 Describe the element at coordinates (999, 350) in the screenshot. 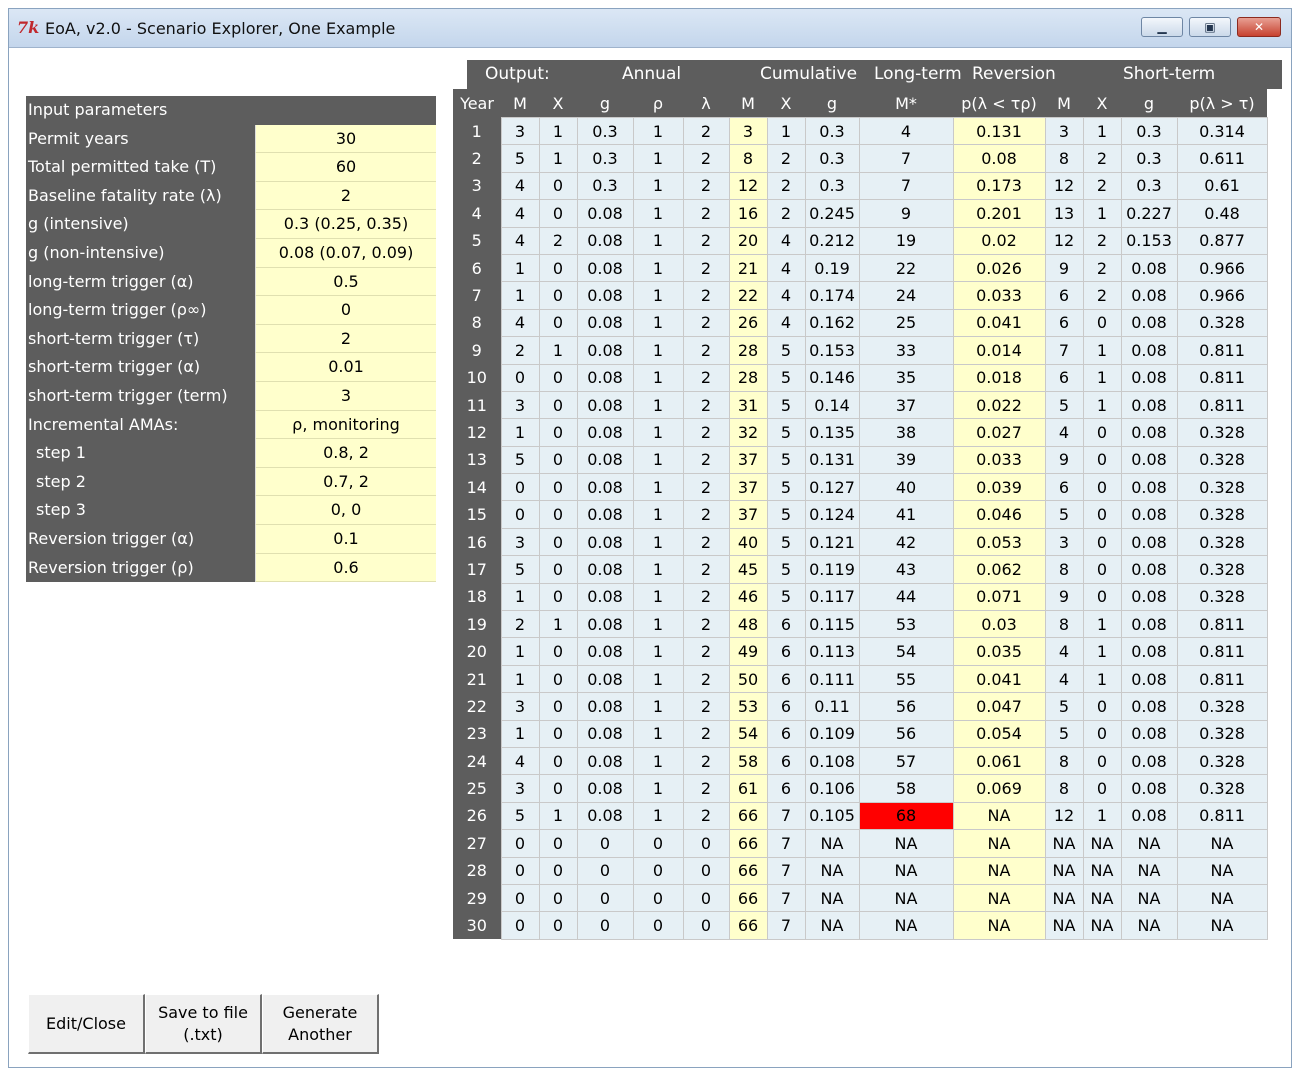

I see `table-cell: 0.014` at that location.